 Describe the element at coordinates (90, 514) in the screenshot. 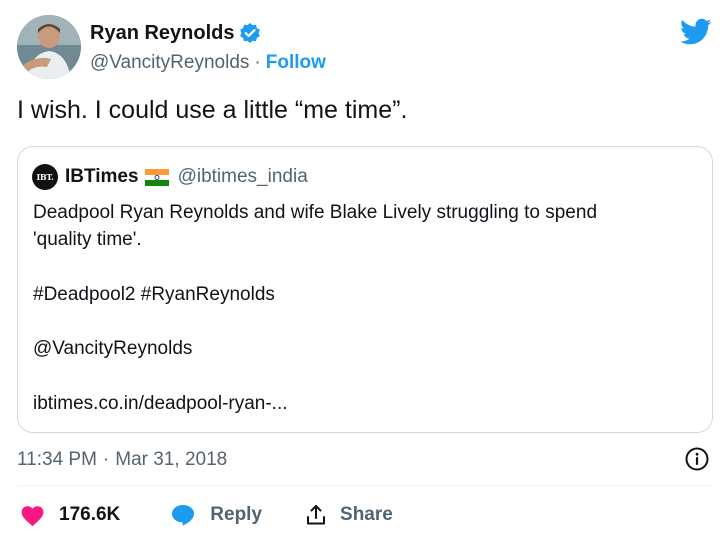

I see `like-count: 176.6K` at that location.